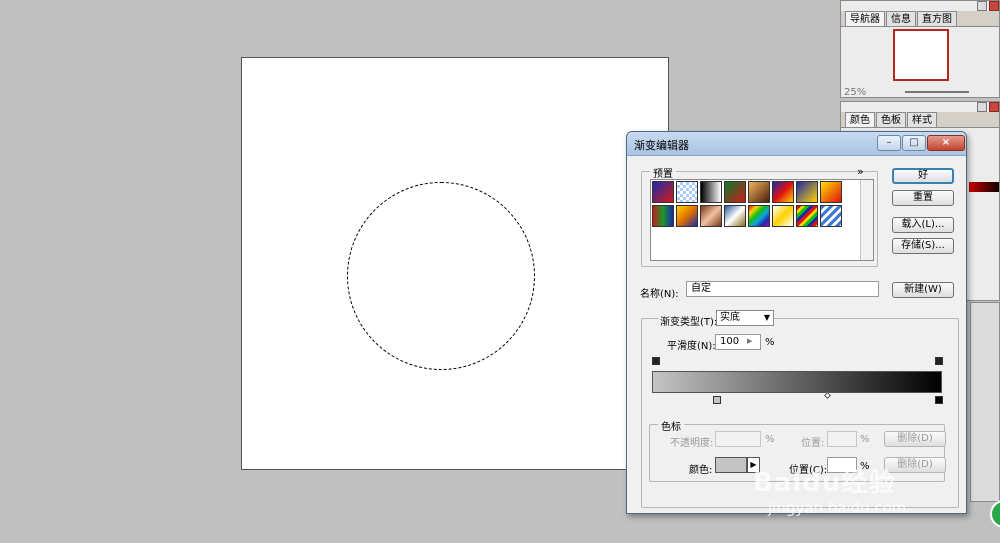 Image resolution: width=1000 pixels, height=543 pixels. What do you see at coordinates (717, 400) in the screenshot?
I see `color-stop-left-icon` at bounding box center [717, 400].